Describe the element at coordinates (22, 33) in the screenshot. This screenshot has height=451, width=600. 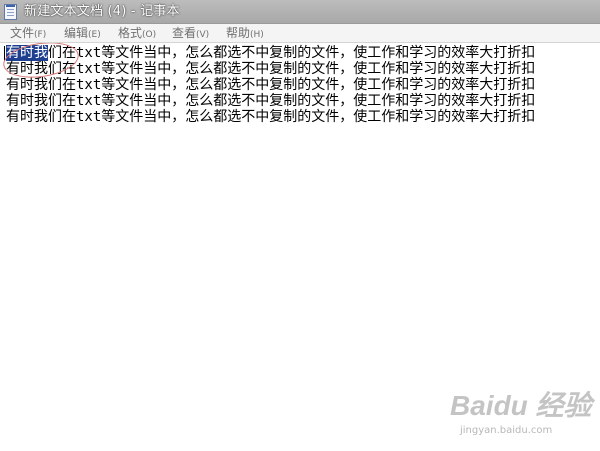
I see `menu-file-label: 文件` at that location.